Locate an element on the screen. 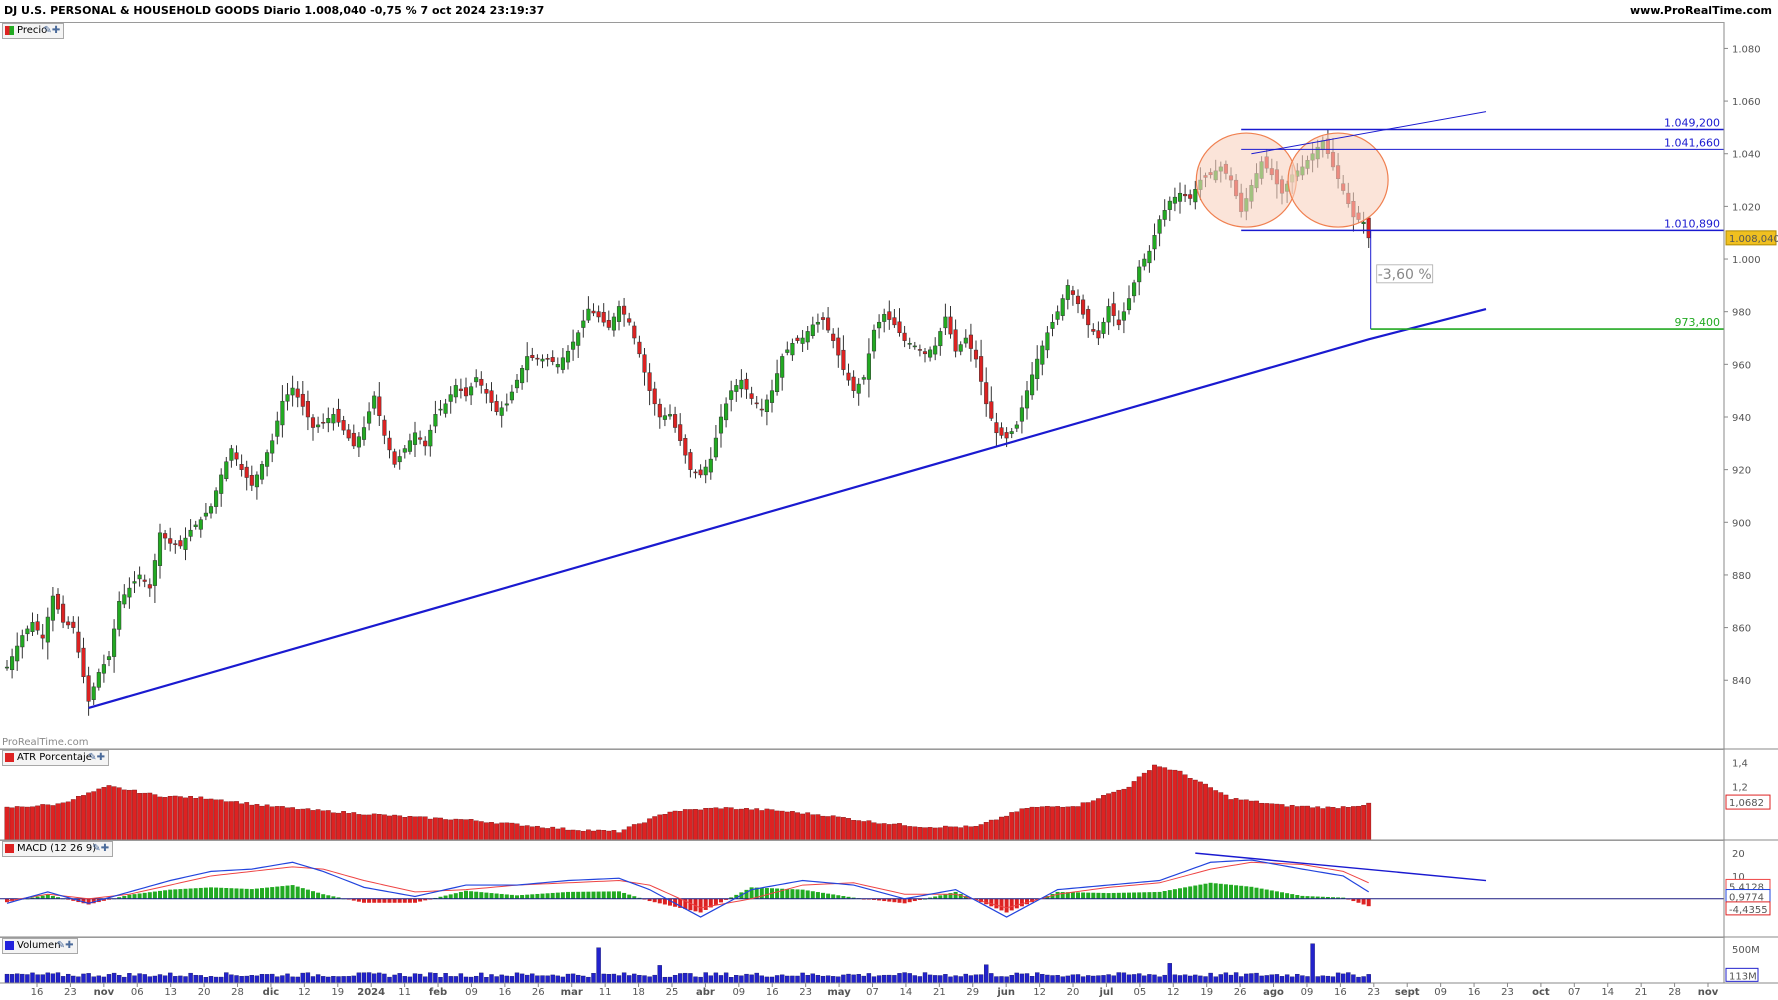  macd-panel-frame: MACD (12 26 9) ✎✚ is located at coordinates (862, 889).